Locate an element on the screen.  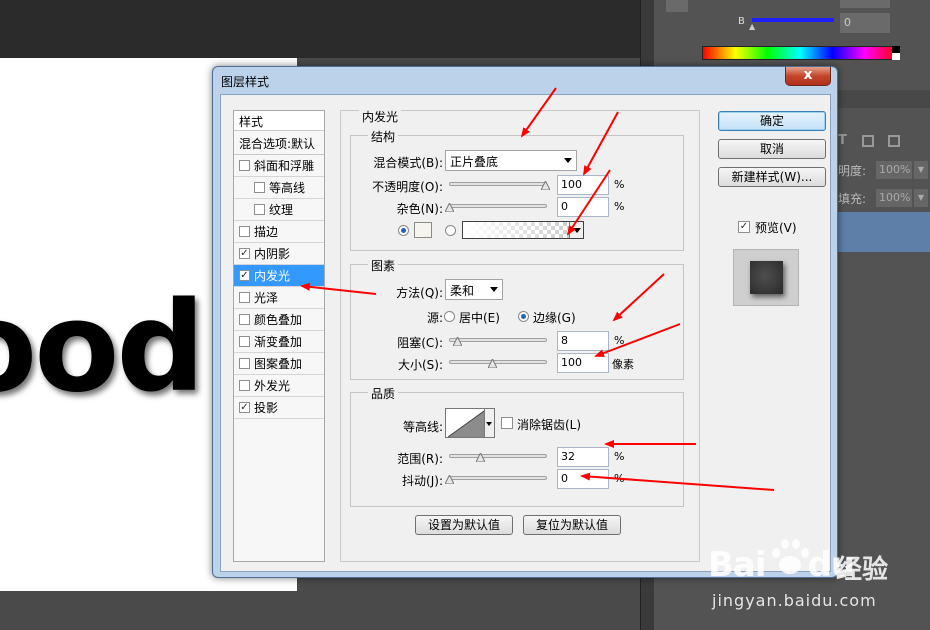
style-bevel-emboss: 斜面和浮雕 is located at coordinates (279, 166).